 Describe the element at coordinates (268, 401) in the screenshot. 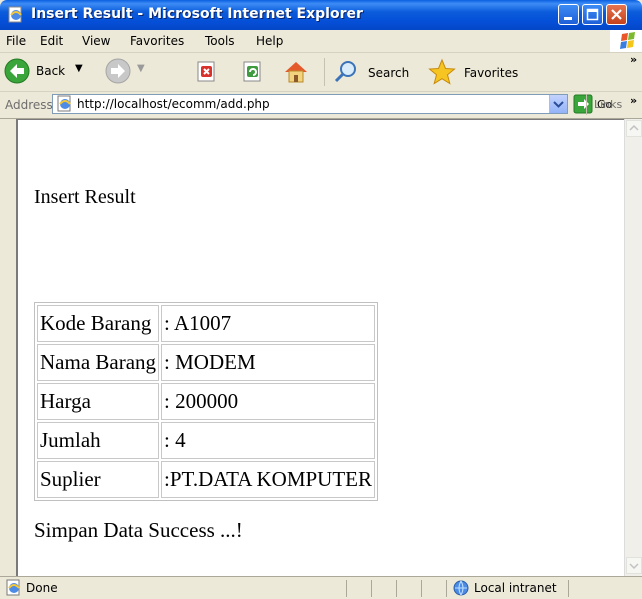

I see `field-value: : 200000` at that location.